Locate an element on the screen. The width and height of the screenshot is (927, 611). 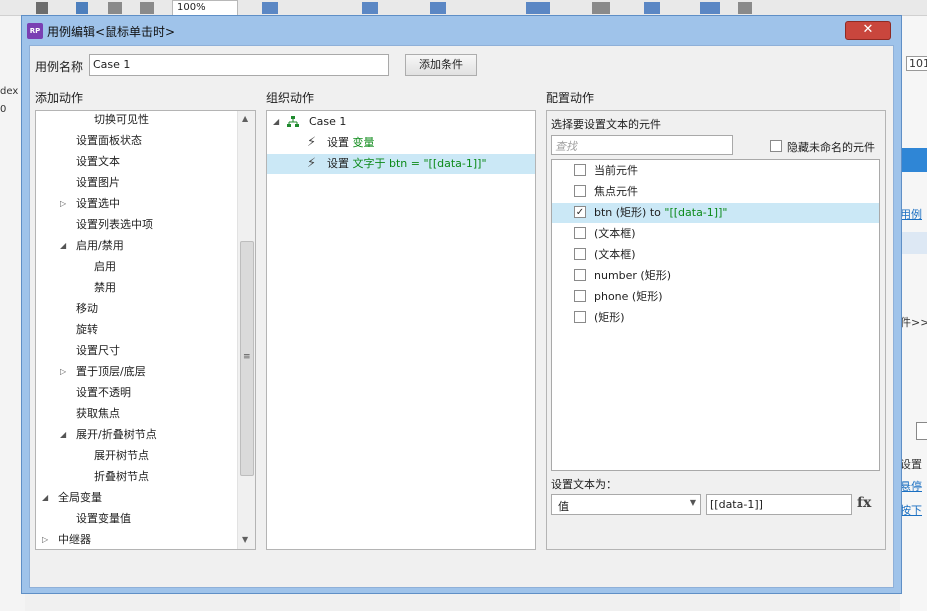
axure-app-icon: RP is located at coordinates (35, 31).